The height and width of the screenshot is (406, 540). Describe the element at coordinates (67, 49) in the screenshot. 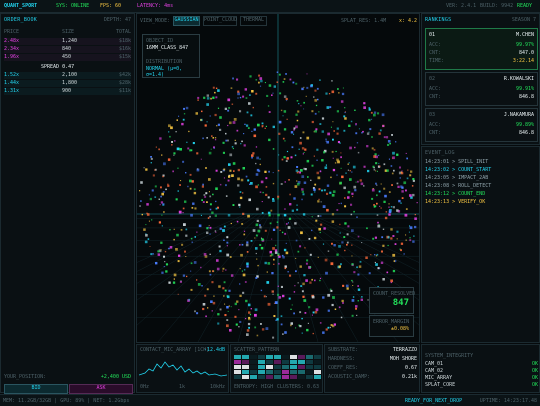

I see `order-row: 2.34x 840 $16k` at that location.